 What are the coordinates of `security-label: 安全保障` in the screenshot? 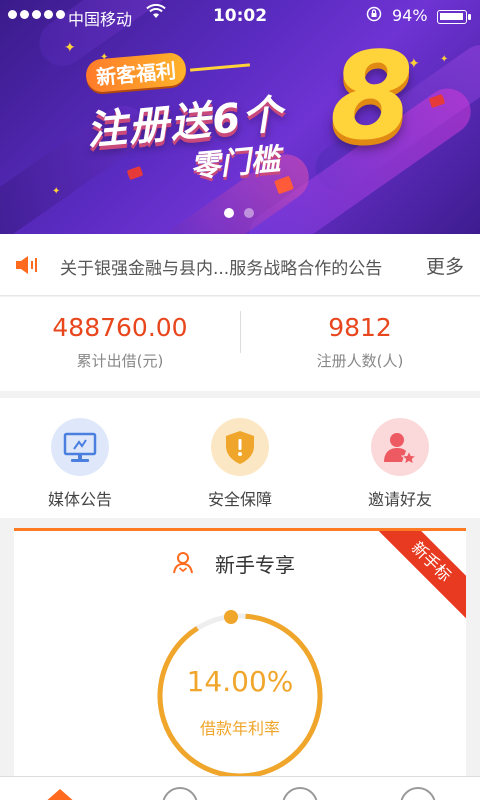 It's located at (239, 499).